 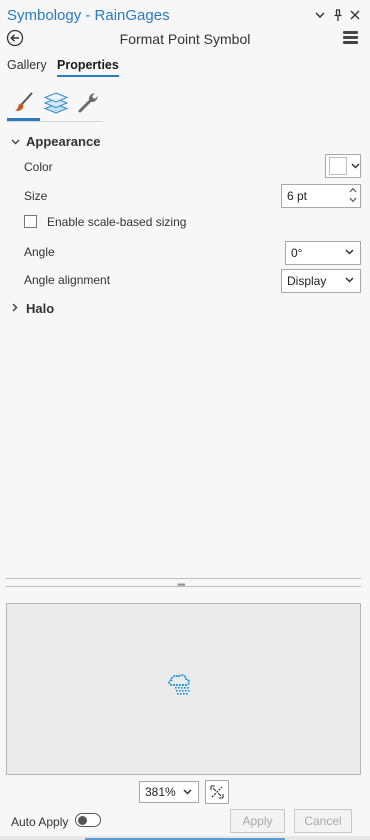 I want to click on wrench-icon, so click(x=88, y=103).